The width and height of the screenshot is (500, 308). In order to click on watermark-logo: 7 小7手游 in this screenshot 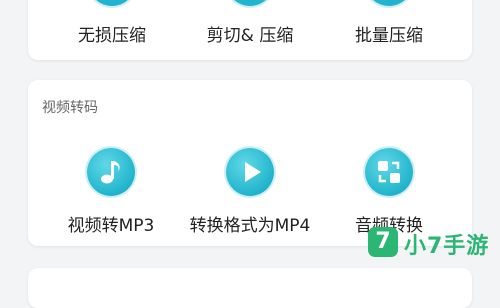, I will do `click(432, 243)`.